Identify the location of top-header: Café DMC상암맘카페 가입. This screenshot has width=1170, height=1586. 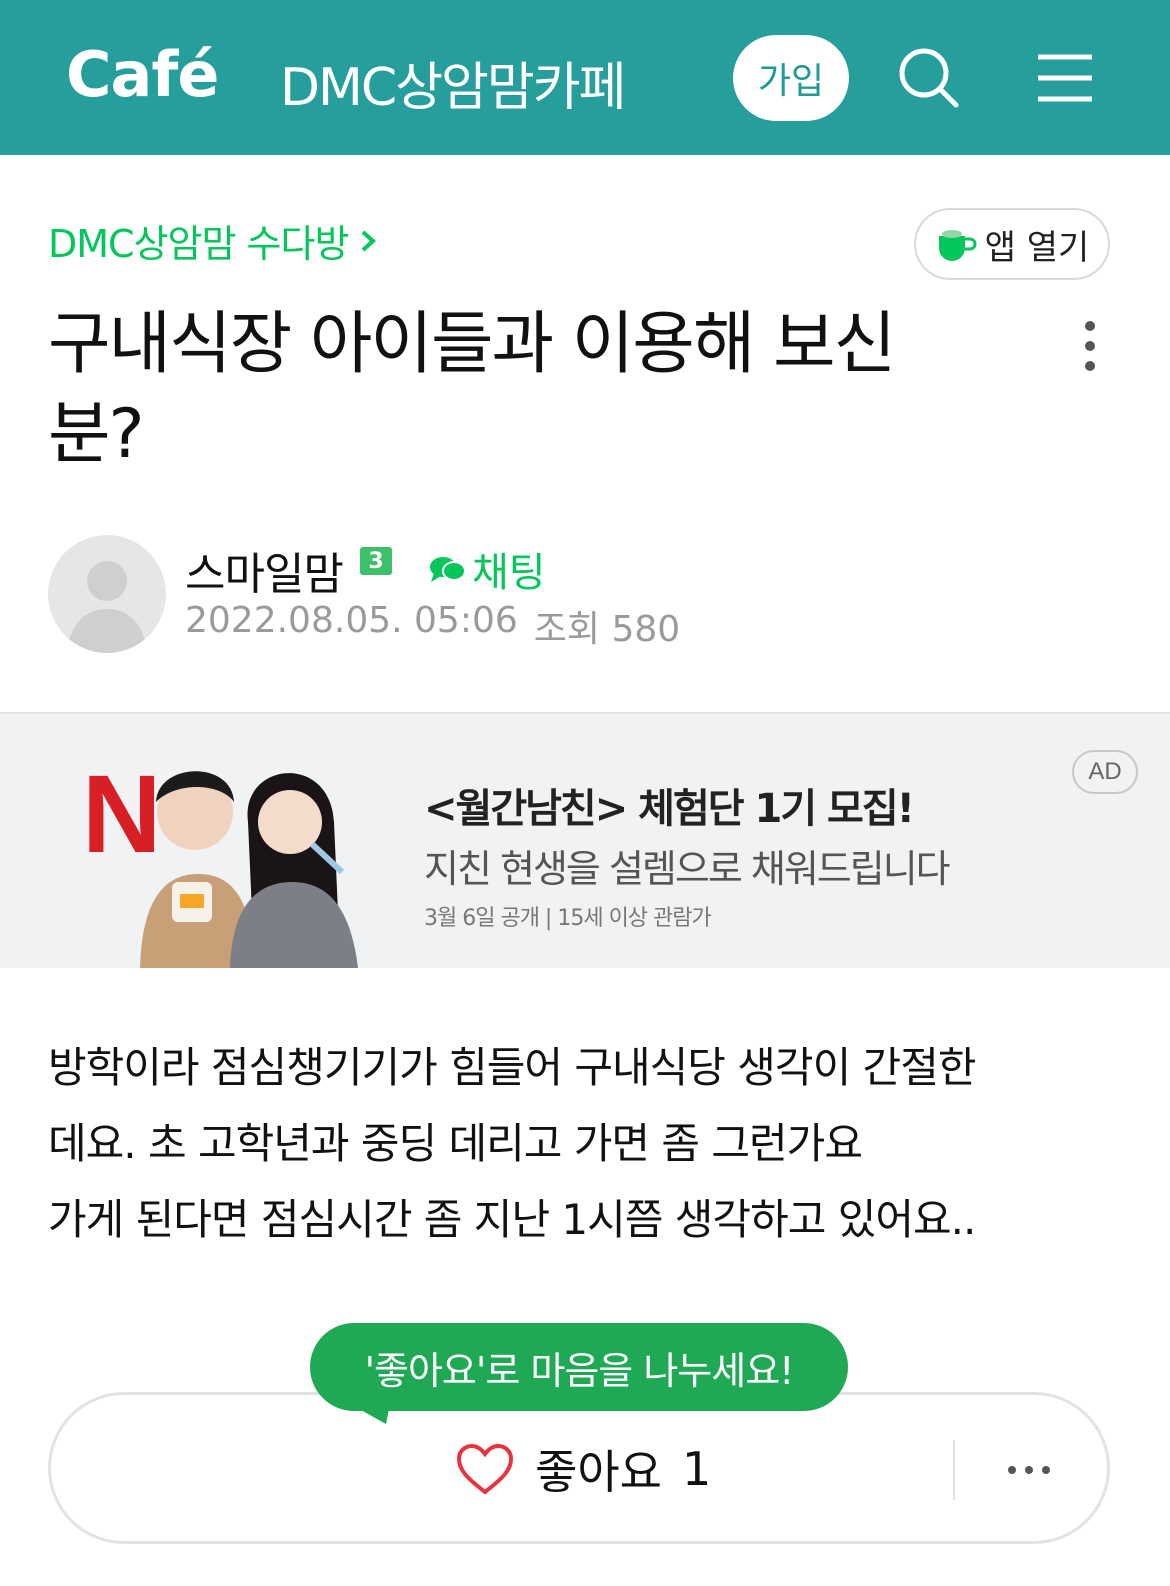
(585, 77).